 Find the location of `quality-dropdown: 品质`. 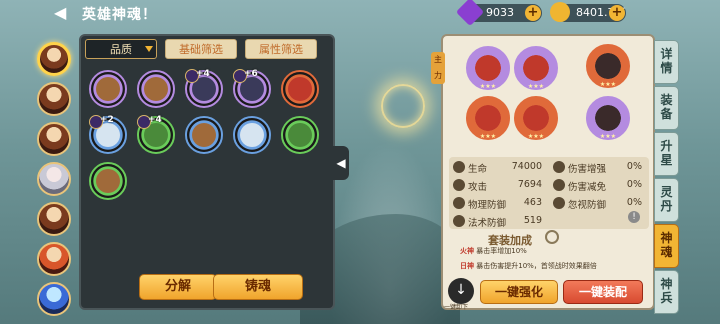

quality-dropdown: 品质 is located at coordinates (121, 49).